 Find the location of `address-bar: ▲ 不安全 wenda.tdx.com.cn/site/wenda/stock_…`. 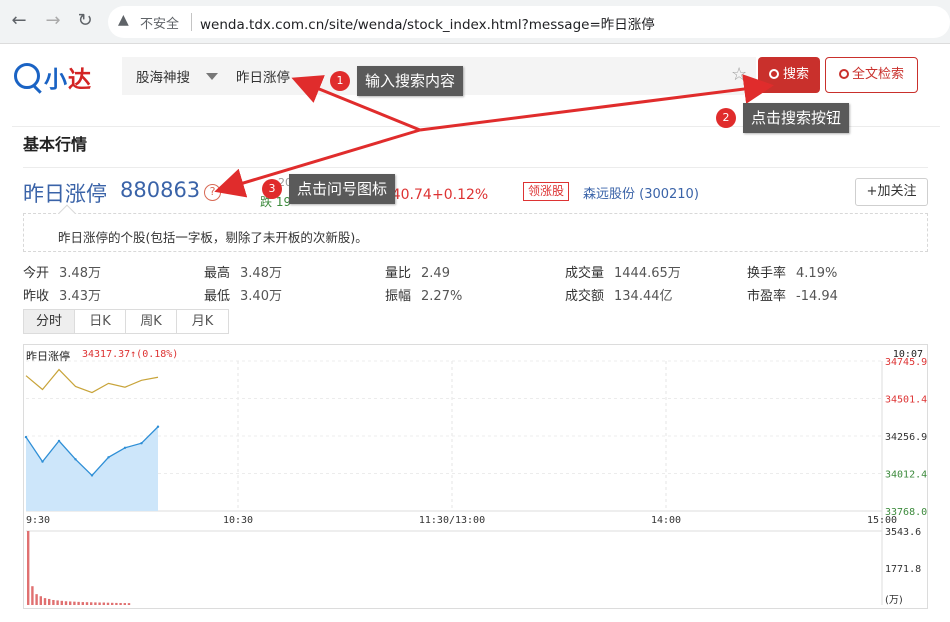

address-bar: ▲ 不安全 wenda.tdx.com.cn/site/wenda/stock_… is located at coordinates (529, 22).